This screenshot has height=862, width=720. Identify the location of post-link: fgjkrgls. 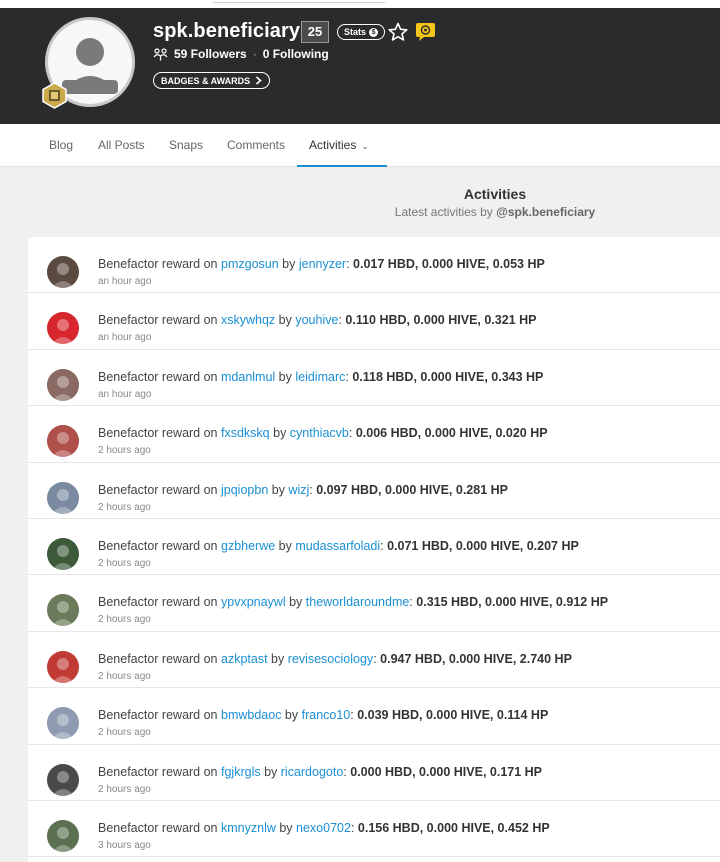
(241, 772).